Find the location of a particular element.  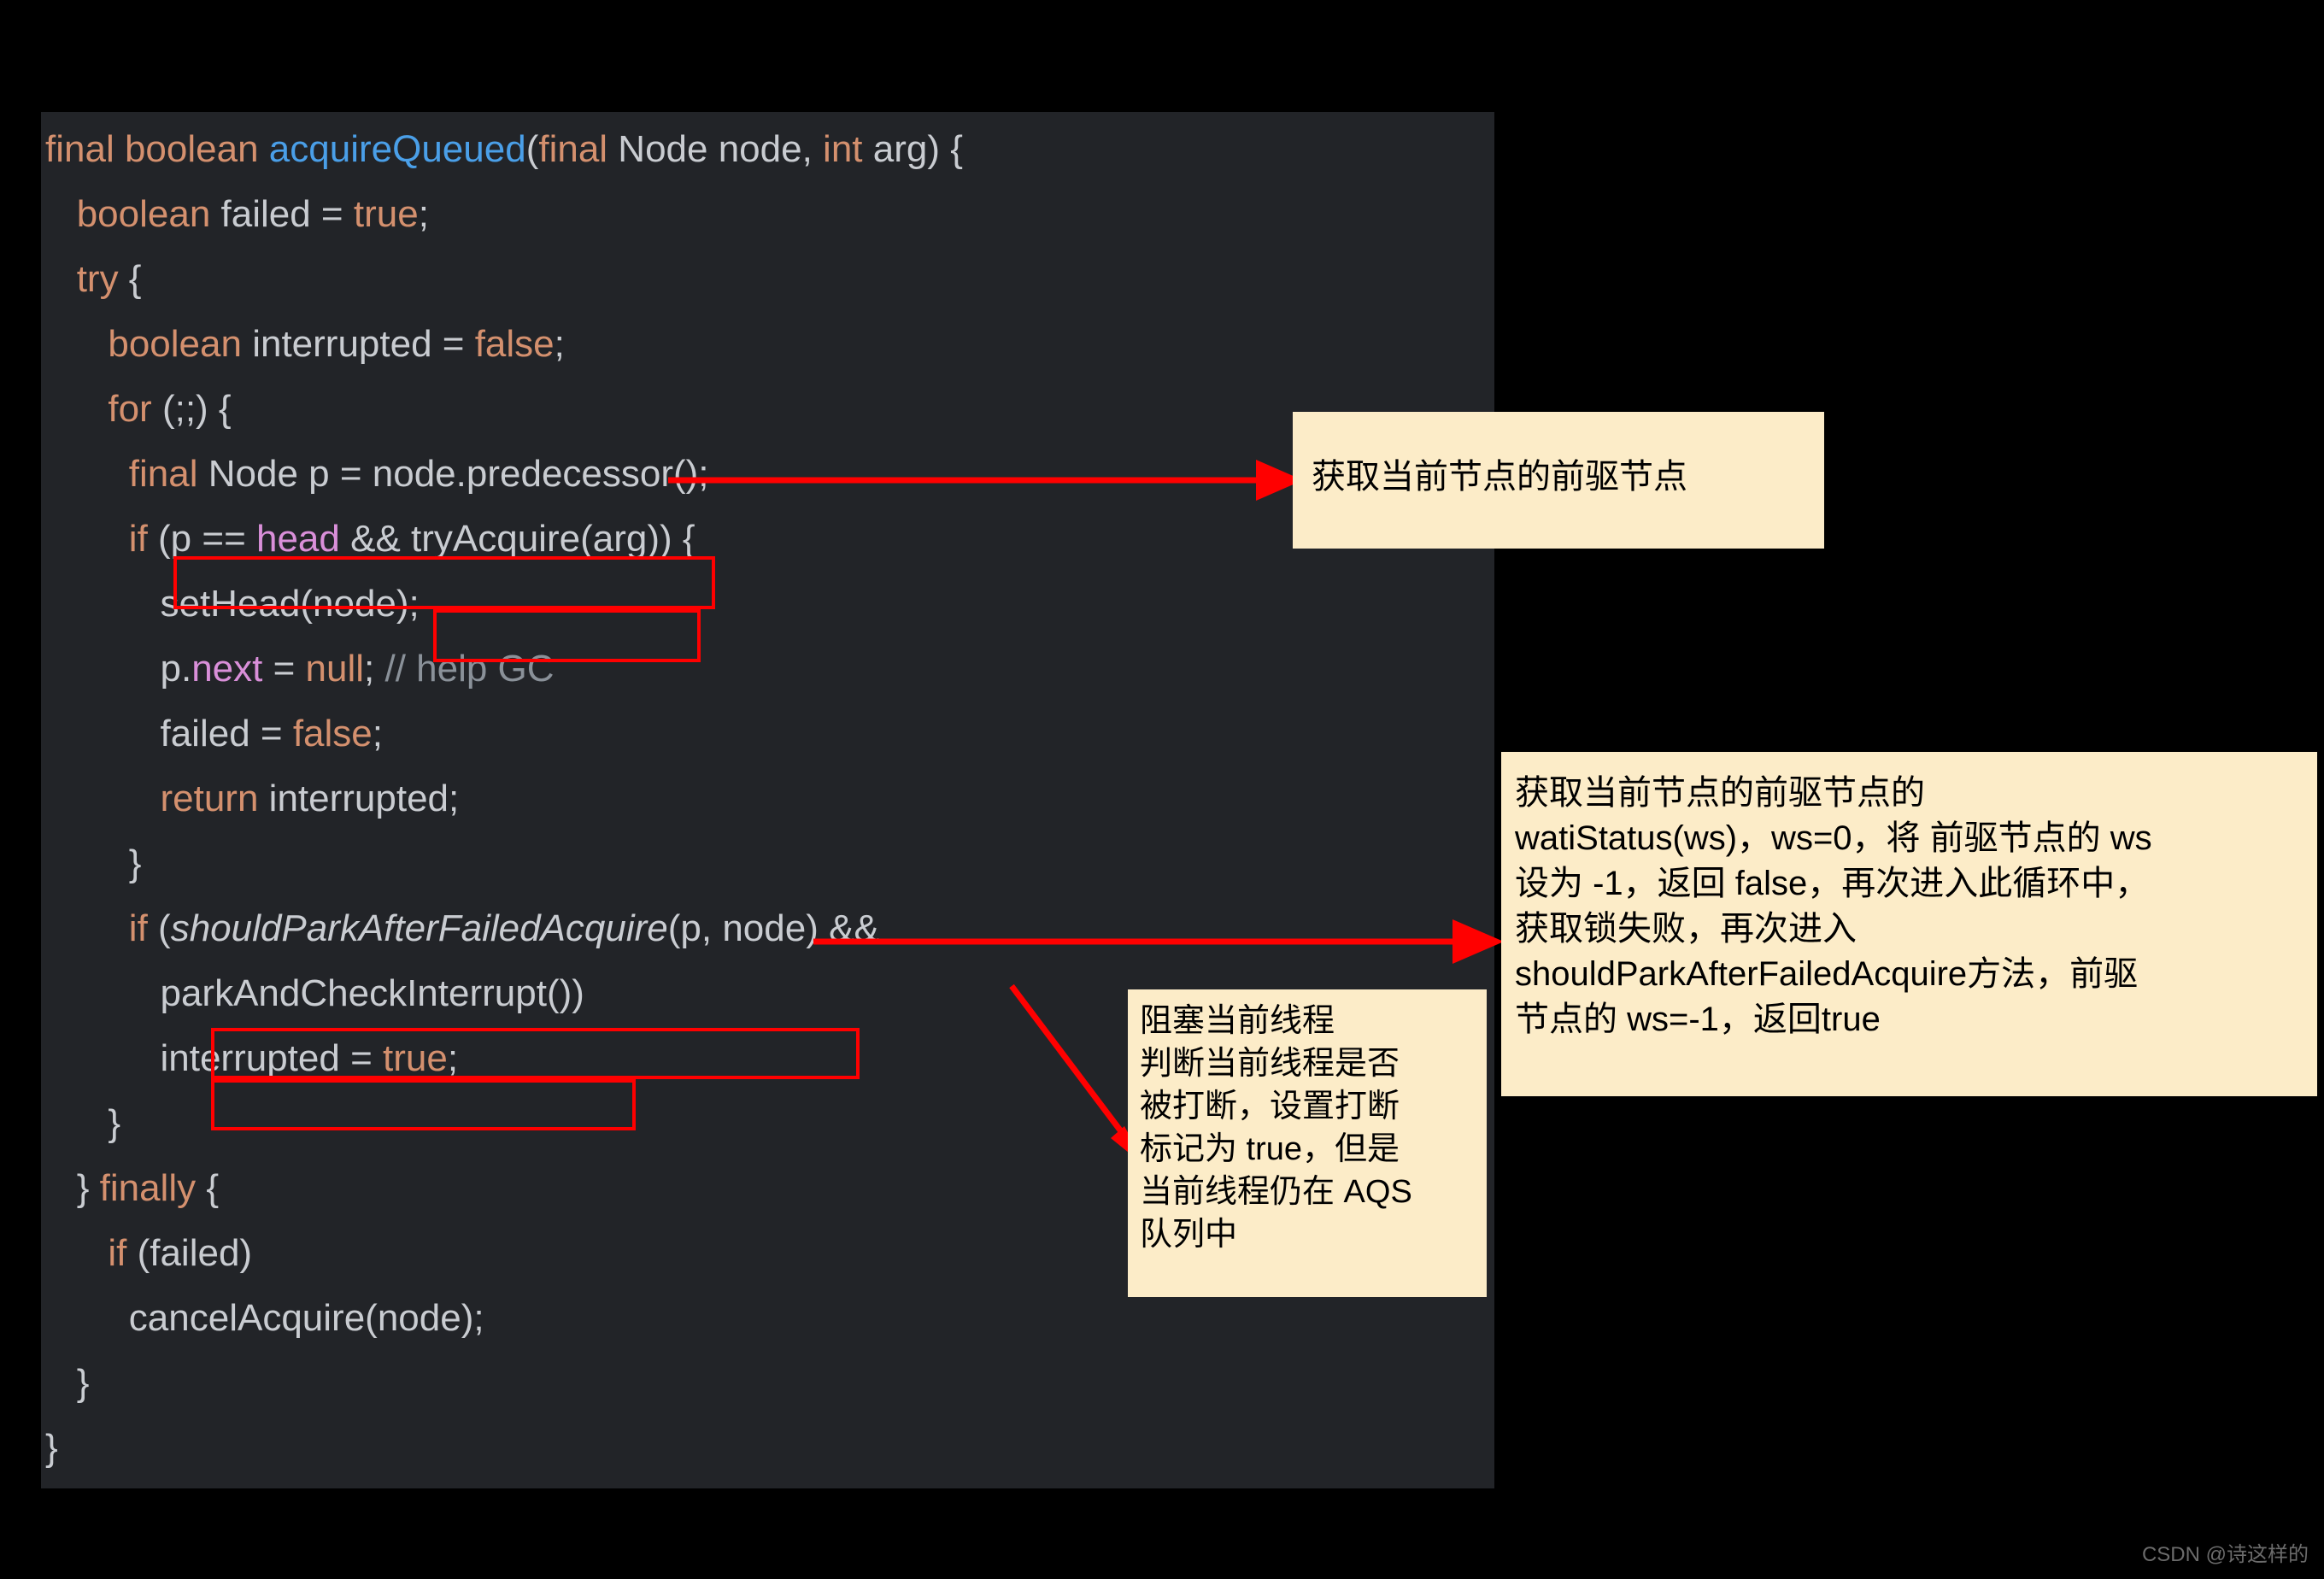

code-line-6: final Node p = node.predecessor(); is located at coordinates (418, 474).